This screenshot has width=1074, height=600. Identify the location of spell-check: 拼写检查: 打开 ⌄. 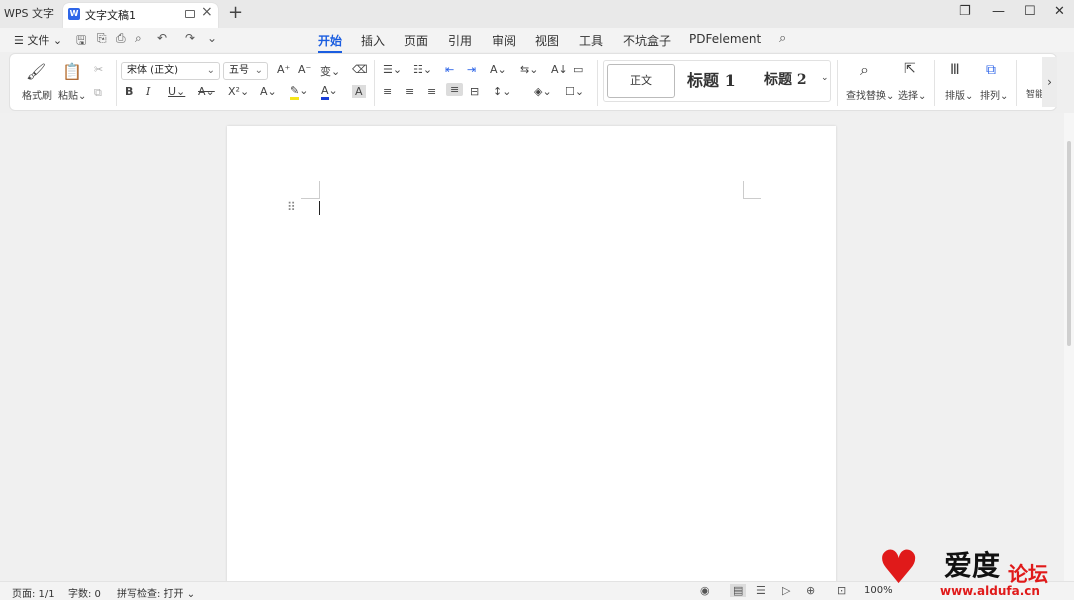
(156, 592).